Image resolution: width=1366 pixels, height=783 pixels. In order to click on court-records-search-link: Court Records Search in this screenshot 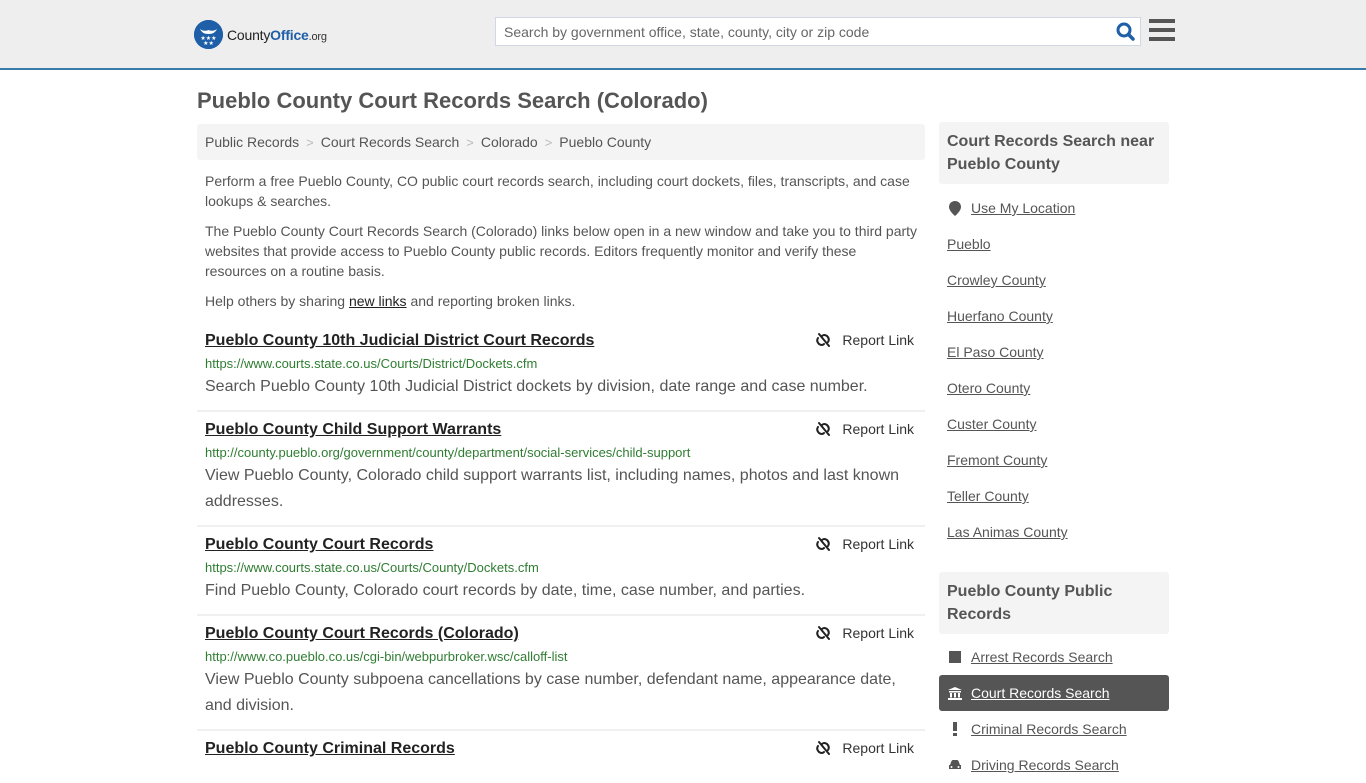, I will do `click(1040, 693)`.